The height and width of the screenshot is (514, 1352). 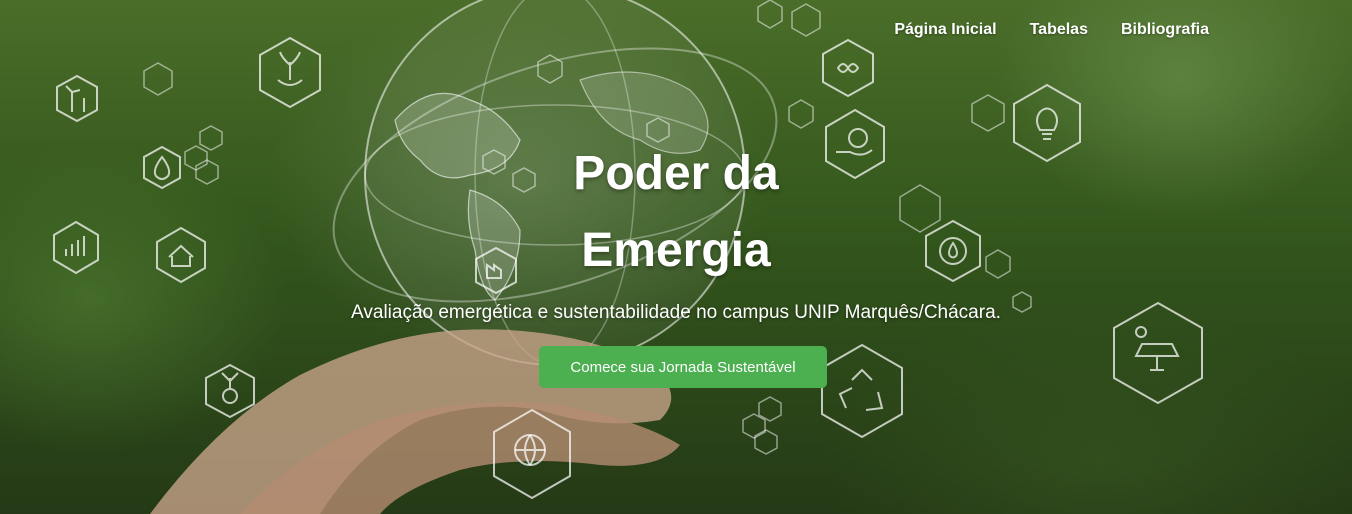 I want to click on recycle-icon, so click(x=862, y=391).